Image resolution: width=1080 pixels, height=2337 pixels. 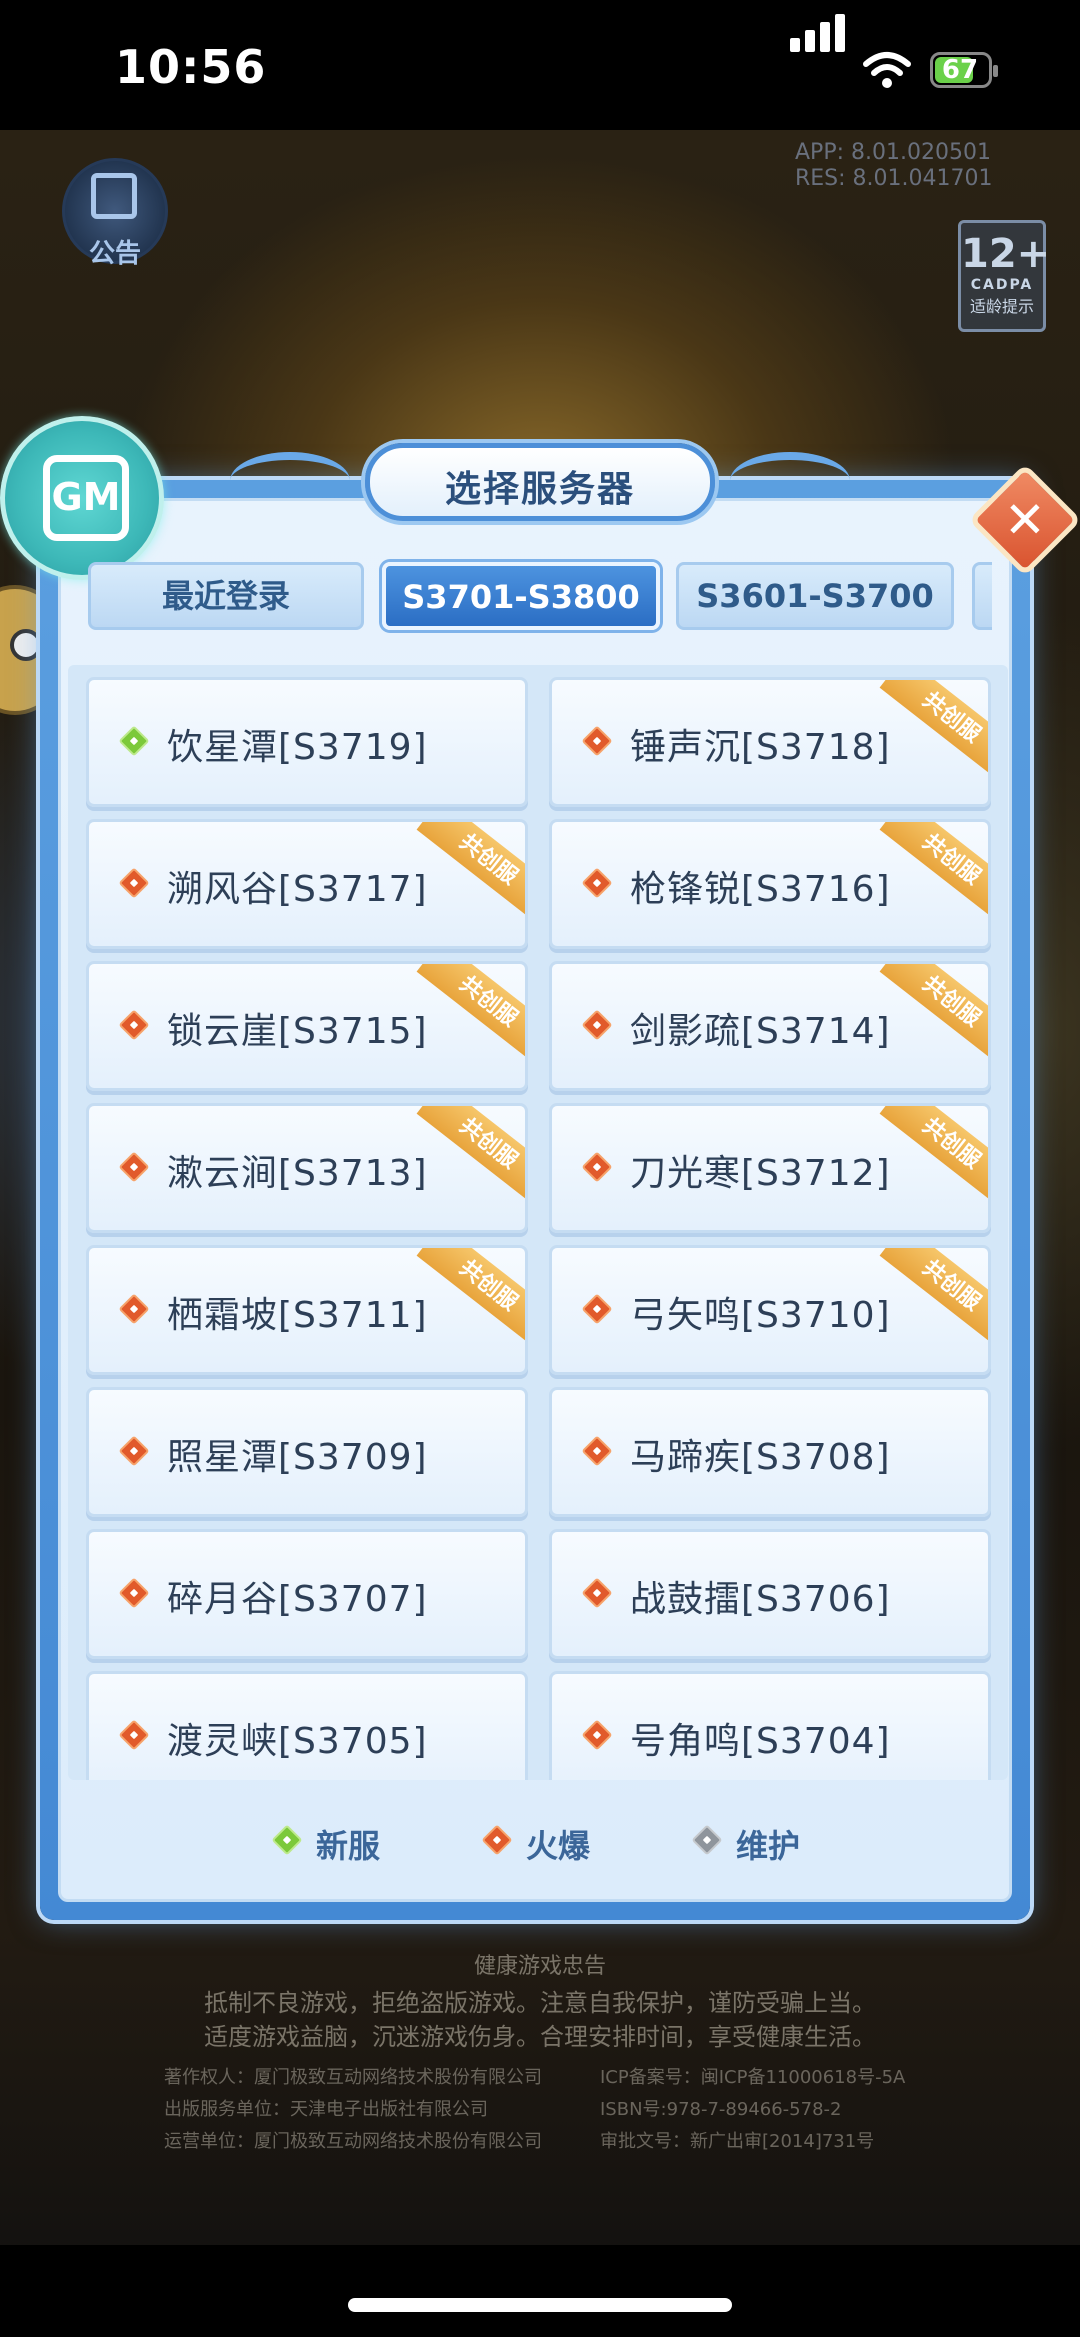 I want to click on server-card: 枪锋锐[S3716] 共创服, so click(x=770, y=884).